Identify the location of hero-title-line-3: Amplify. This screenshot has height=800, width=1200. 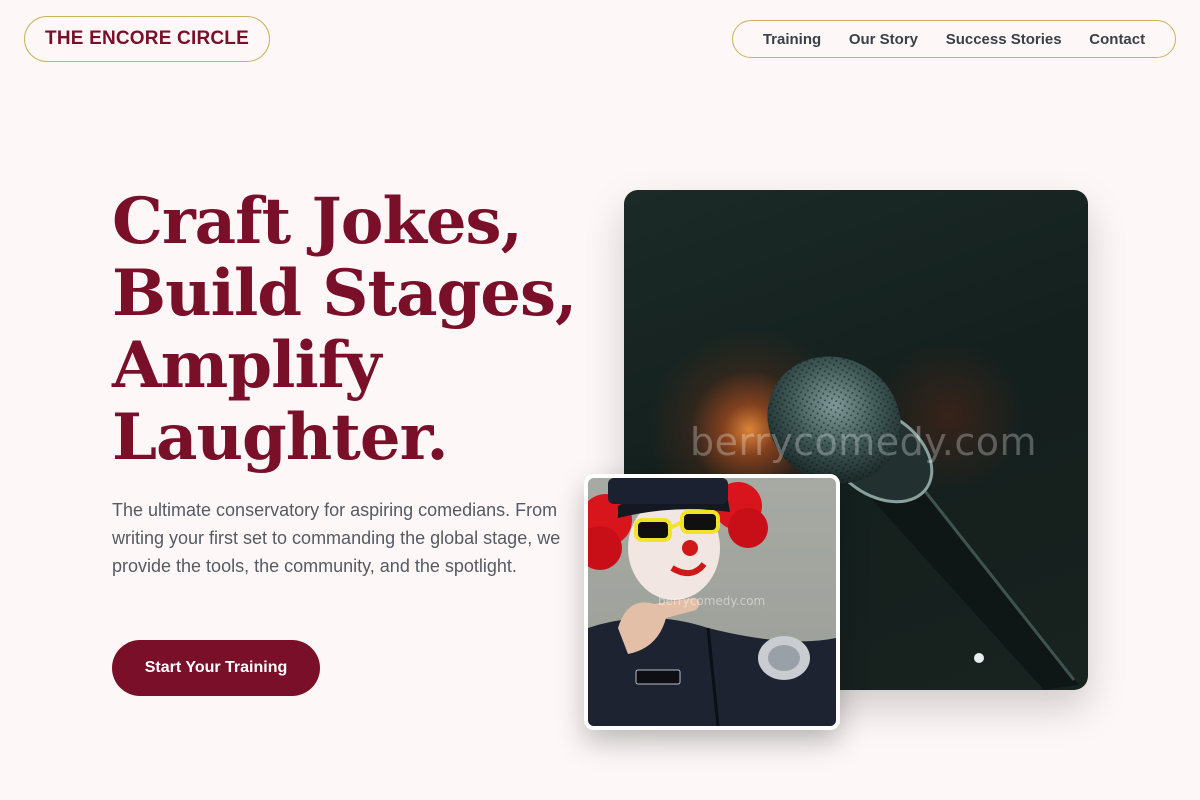
(246, 365).